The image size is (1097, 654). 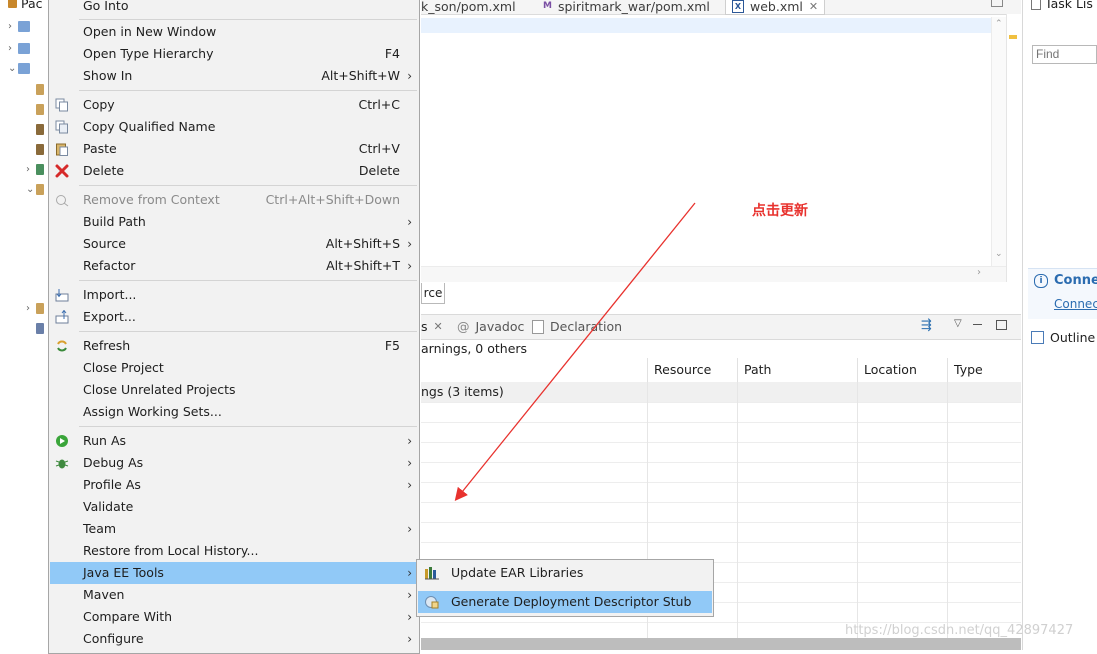 What do you see at coordinates (24, 26) in the screenshot?
I see `project-icon` at bounding box center [24, 26].